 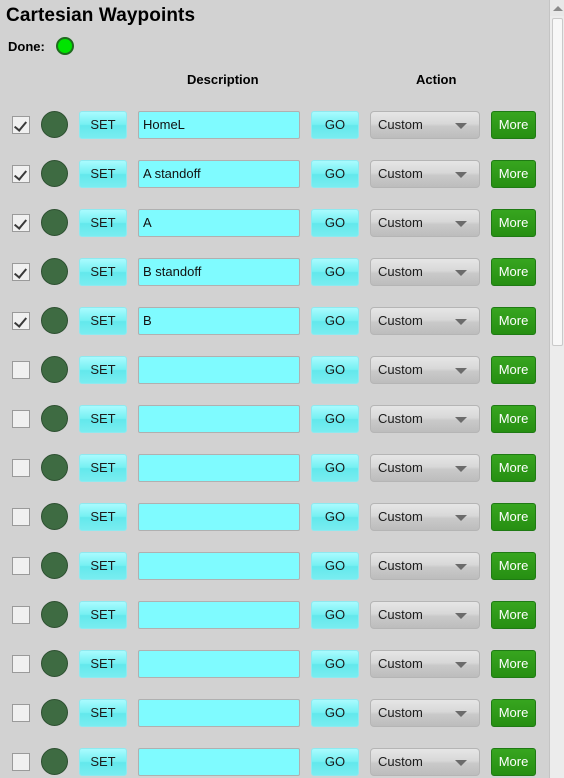 What do you see at coordinates (557, 8) in the screenshot?
I see `scroll-up-arrow-icon` at bounding box center [557, 8].